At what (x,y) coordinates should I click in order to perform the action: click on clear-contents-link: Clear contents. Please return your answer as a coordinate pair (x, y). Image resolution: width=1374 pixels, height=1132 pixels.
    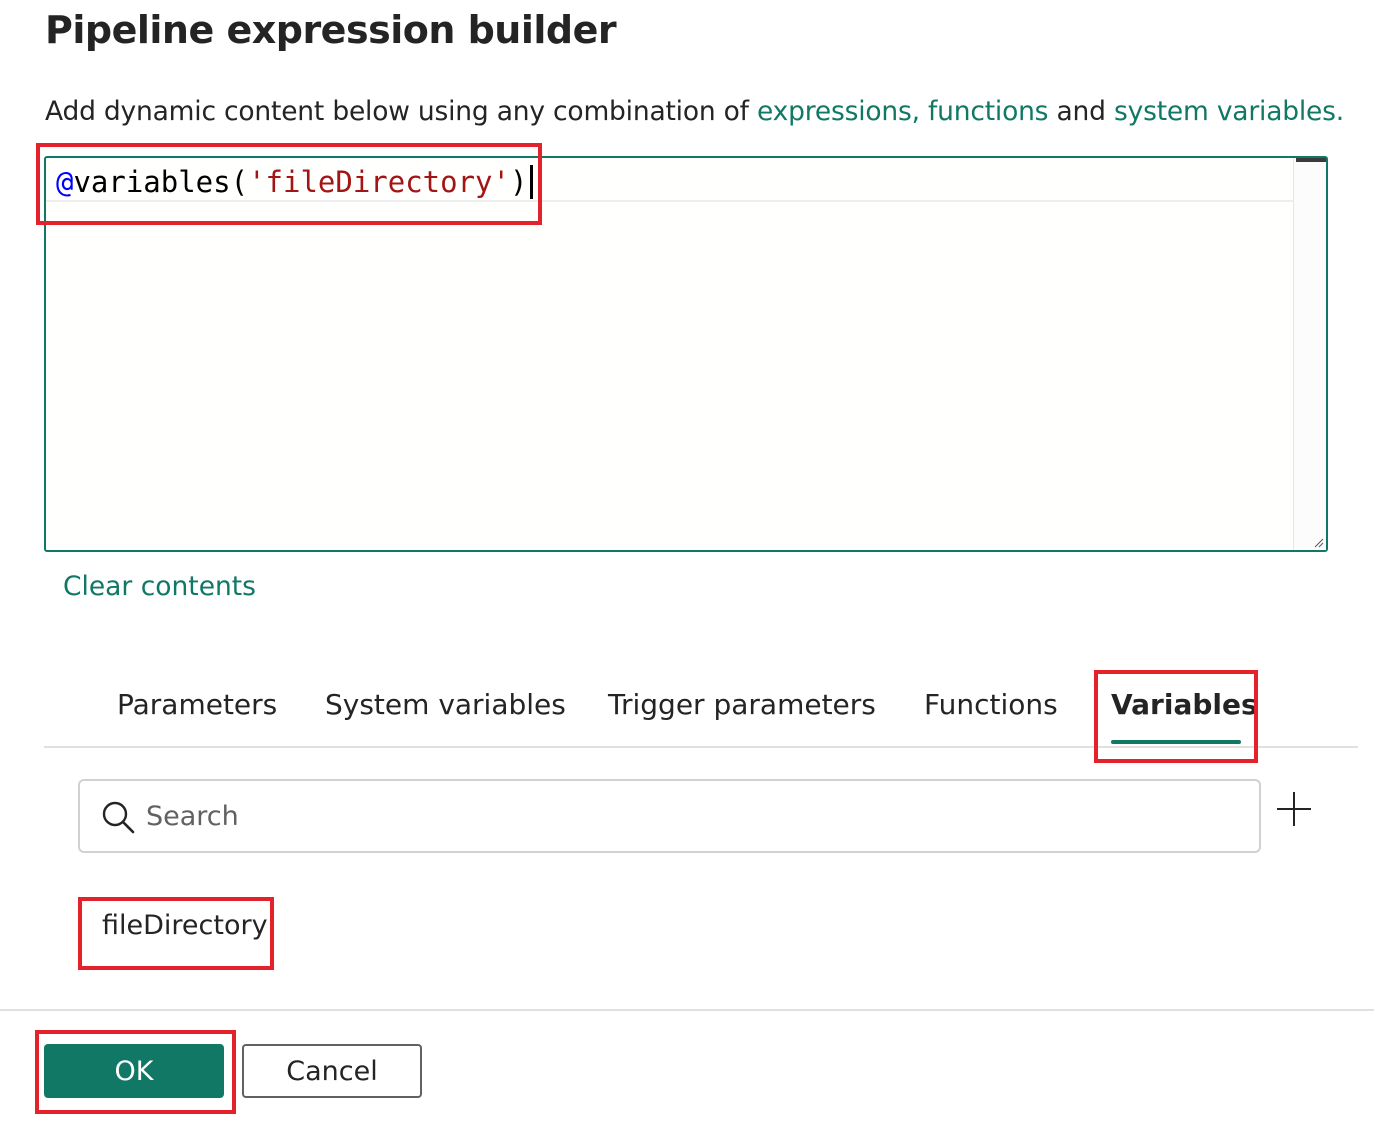
    Looking at the image, I should click on (159, 586).